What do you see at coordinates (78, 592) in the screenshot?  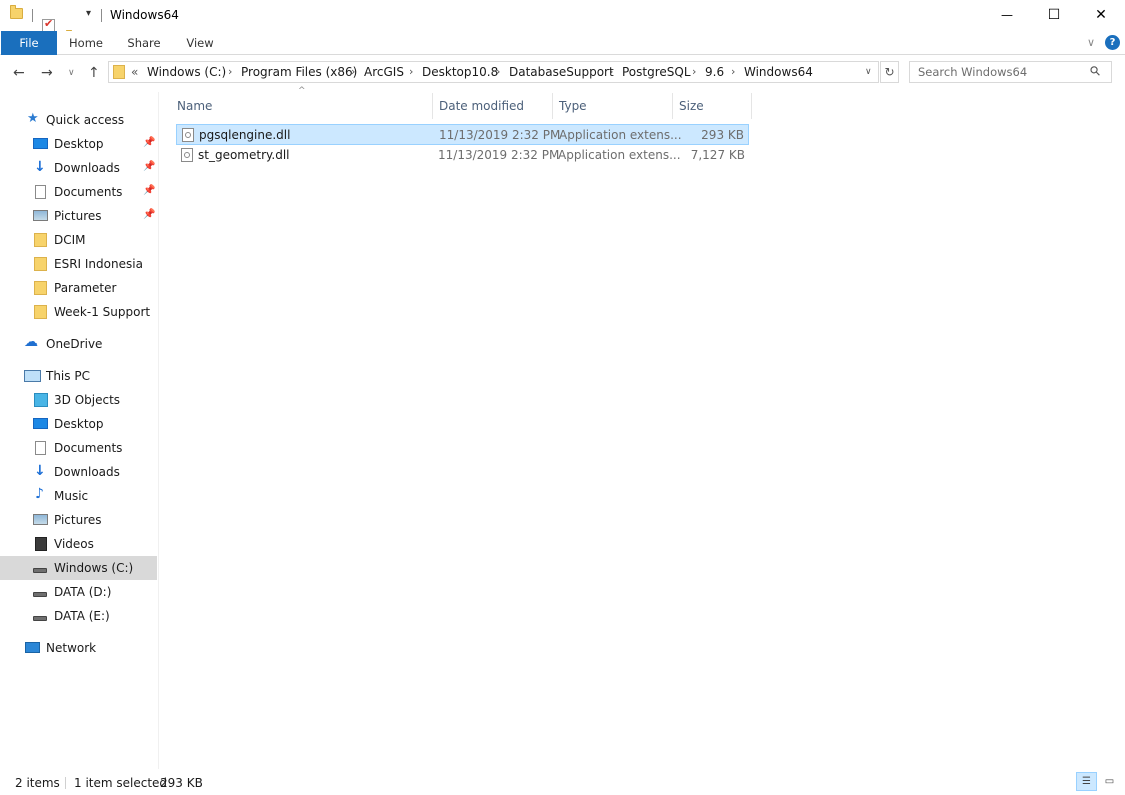 I see `nav-item-data-d: DATA (D:)` at bounding box center [78, 592].